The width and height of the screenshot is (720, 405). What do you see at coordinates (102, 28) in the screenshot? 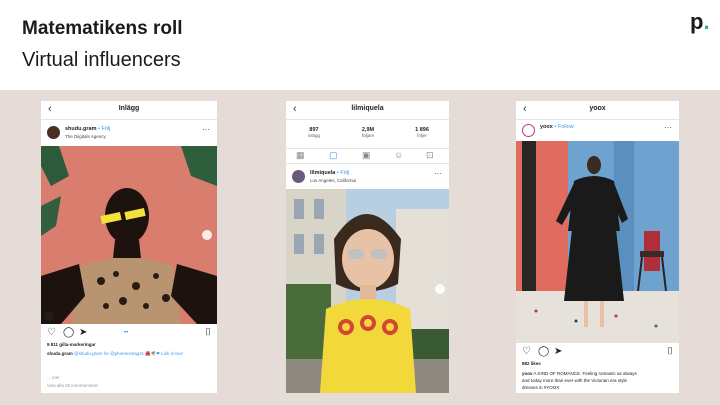
I see `slide-title: Matematikens roll` at bounding box center [102, 28].